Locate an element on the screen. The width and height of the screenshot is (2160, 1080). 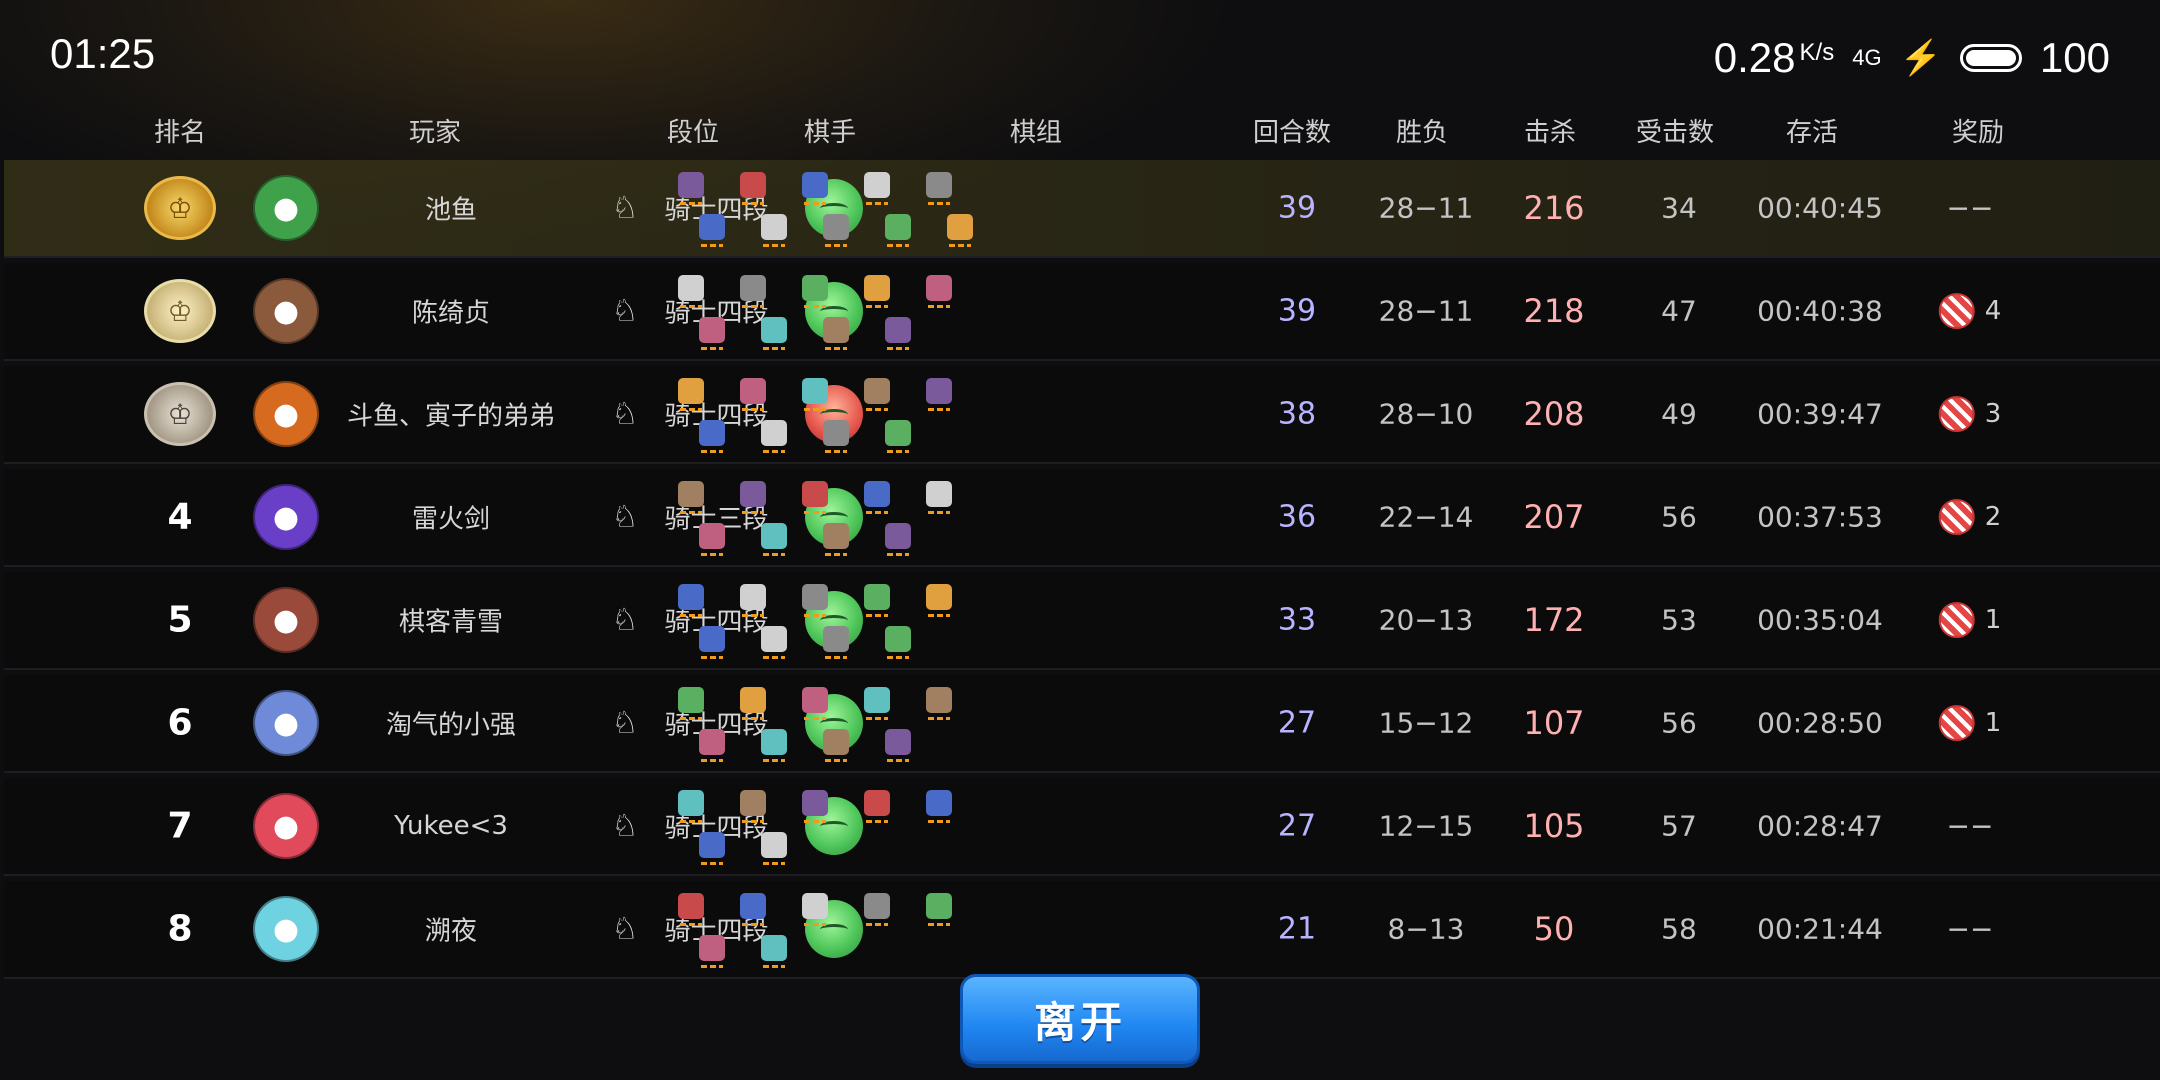
kills-value: 216 is located at coordinates (1554, 208).